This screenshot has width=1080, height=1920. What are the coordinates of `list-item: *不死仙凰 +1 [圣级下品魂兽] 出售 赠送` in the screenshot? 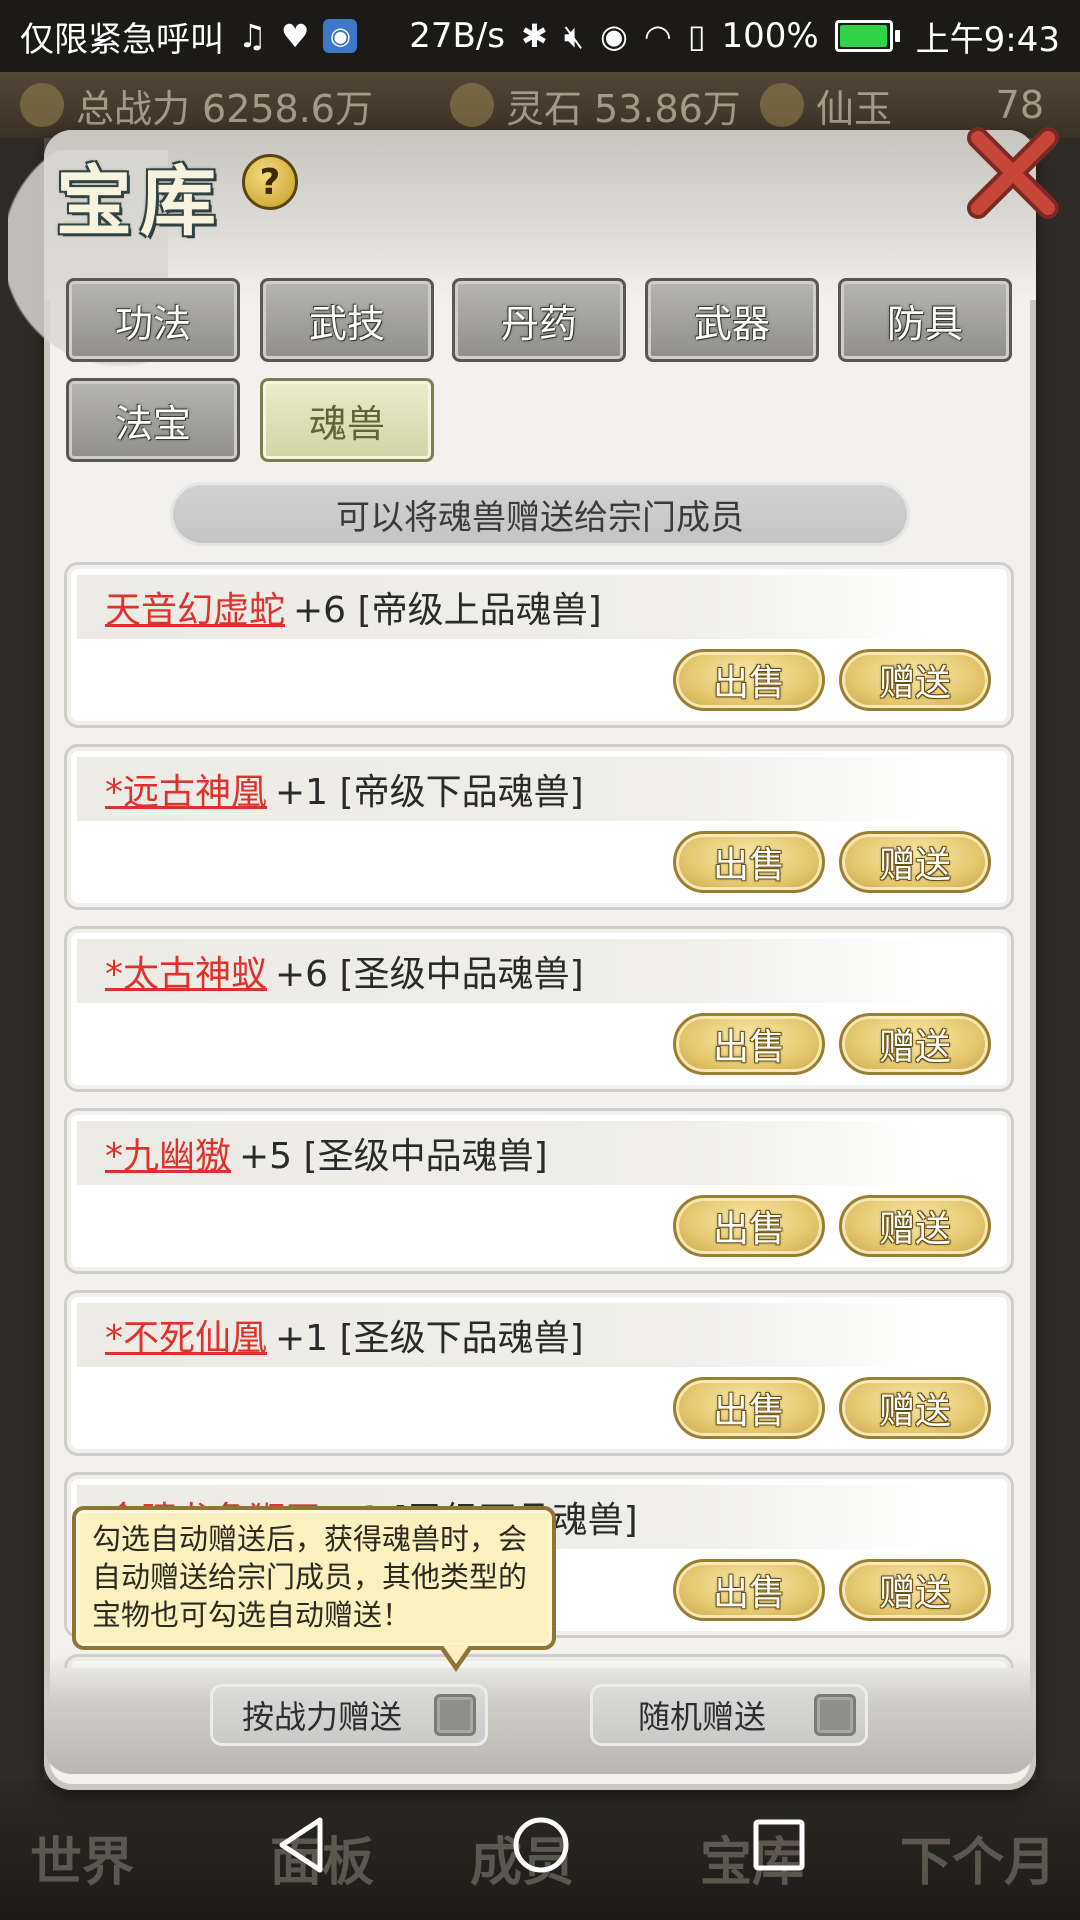 It's located at (539, 1373).